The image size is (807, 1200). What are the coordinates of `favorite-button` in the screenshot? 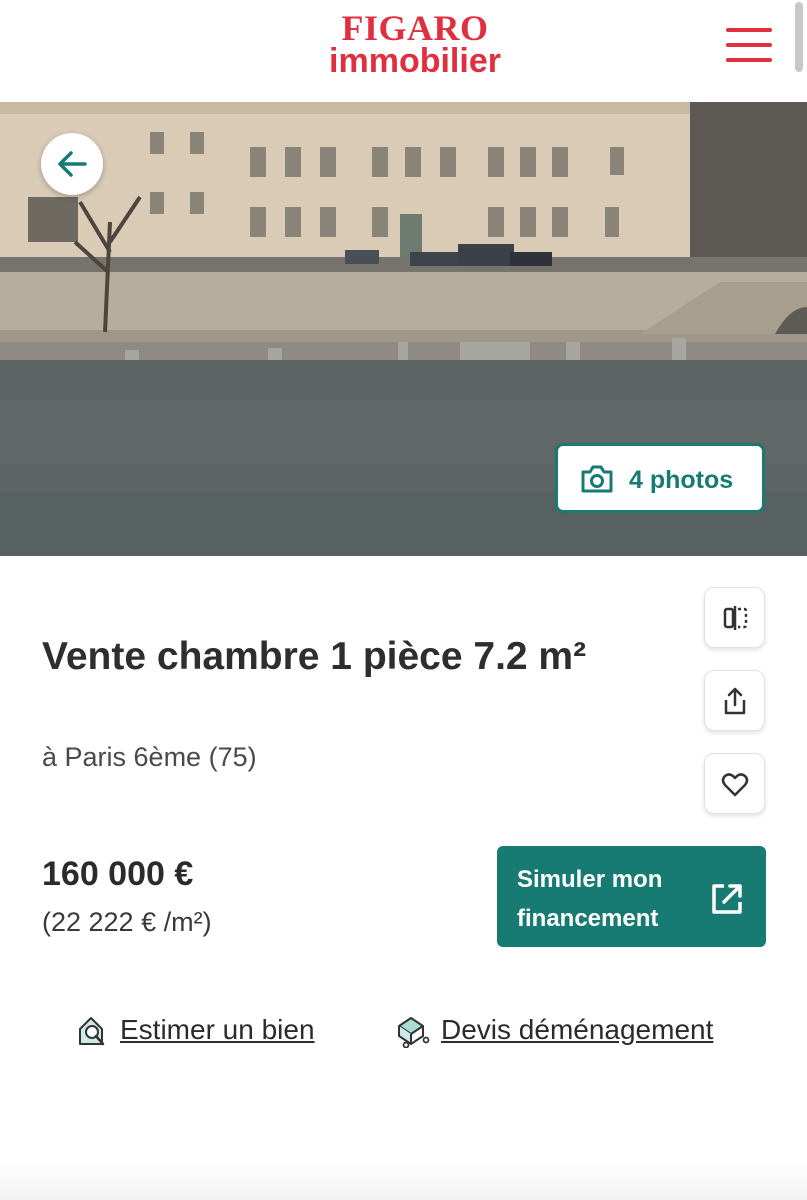 It's located at (734, 783).